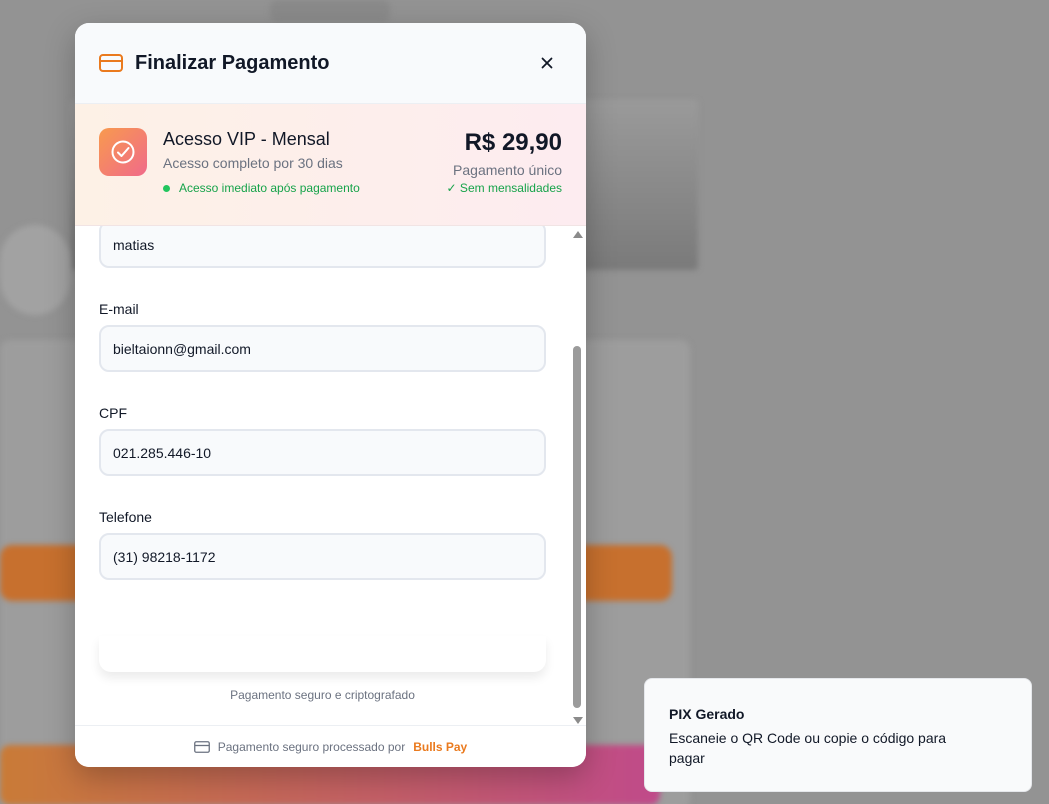 The image size is (1049, 804). Describe the element at coordinates (119, 309) in the screenshot. I see `email-label: E-mail` at that location.